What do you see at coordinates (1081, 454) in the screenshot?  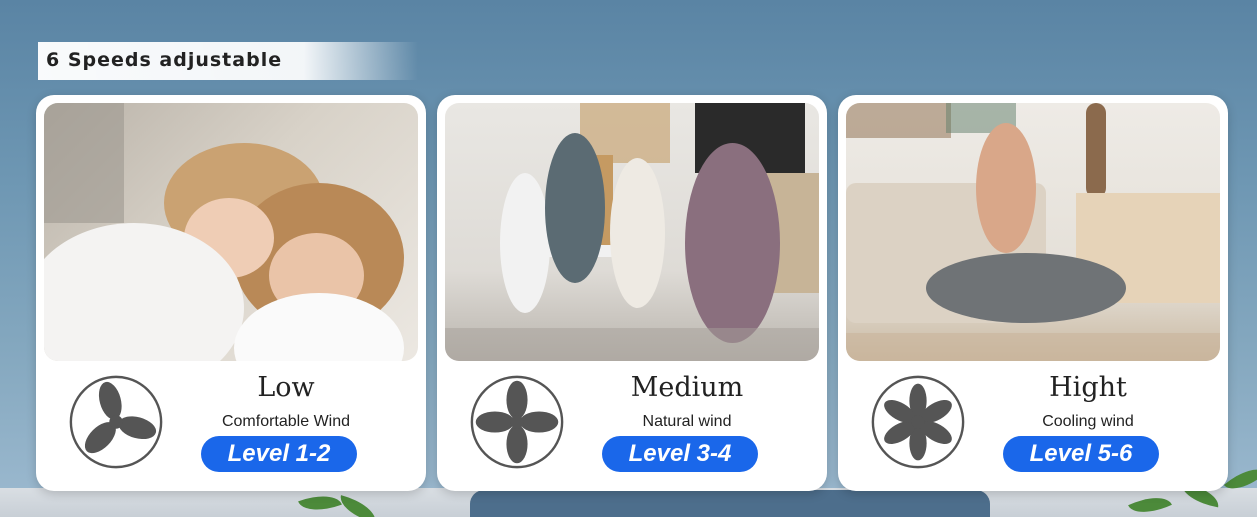 I see `level-badge: Level 5-6` at bounding box center [1081, 454].